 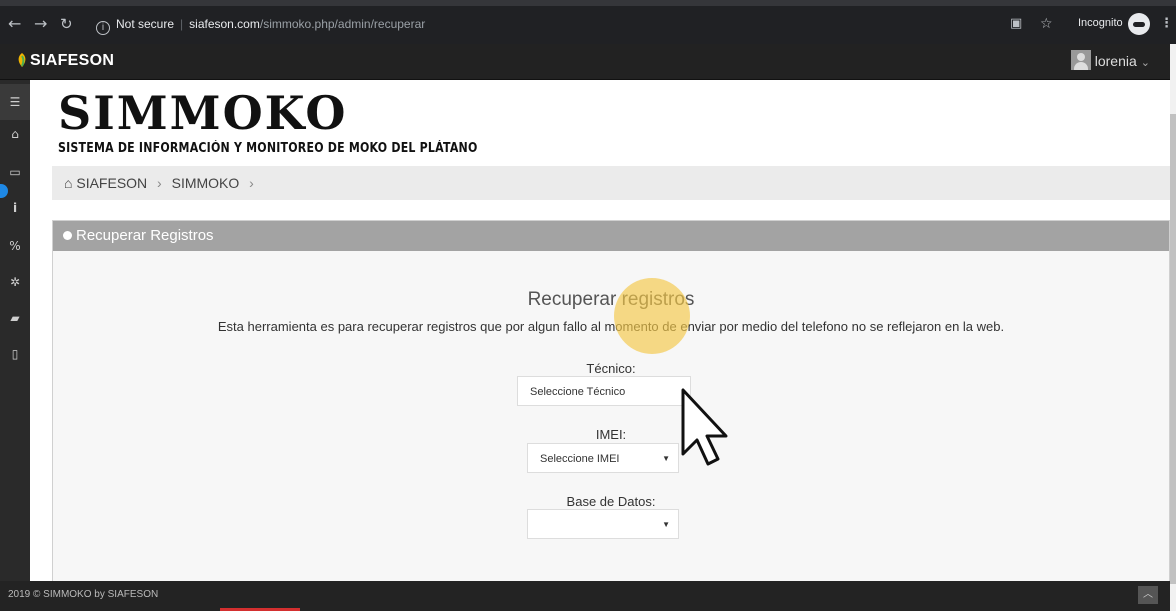 What do you see at coordinates (611, 183) in the screenshot?
I see `breadcrumb: ⌂ SIAFESON › SIMMOKO ›` at bounding box center [611, 183].